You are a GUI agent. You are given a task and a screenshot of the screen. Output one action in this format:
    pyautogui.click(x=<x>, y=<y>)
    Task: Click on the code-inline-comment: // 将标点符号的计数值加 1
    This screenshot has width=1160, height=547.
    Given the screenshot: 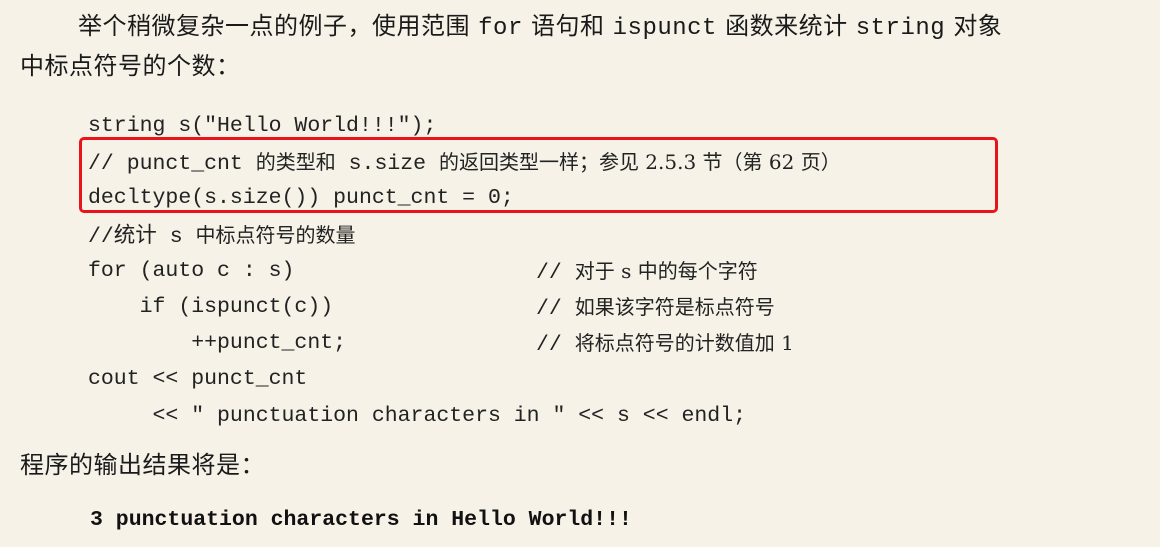 What is the action you would take?
    pyautogui.click(x=665, y=344)
    